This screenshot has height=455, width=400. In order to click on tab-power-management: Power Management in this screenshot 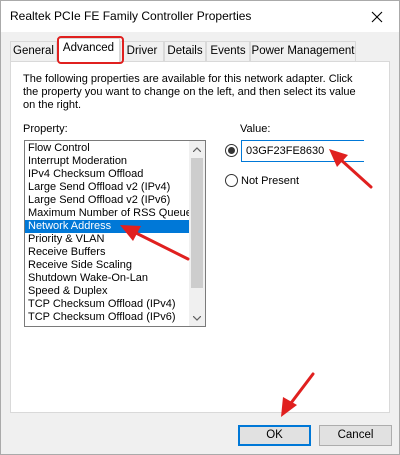, I will do `click(303, 51)`.